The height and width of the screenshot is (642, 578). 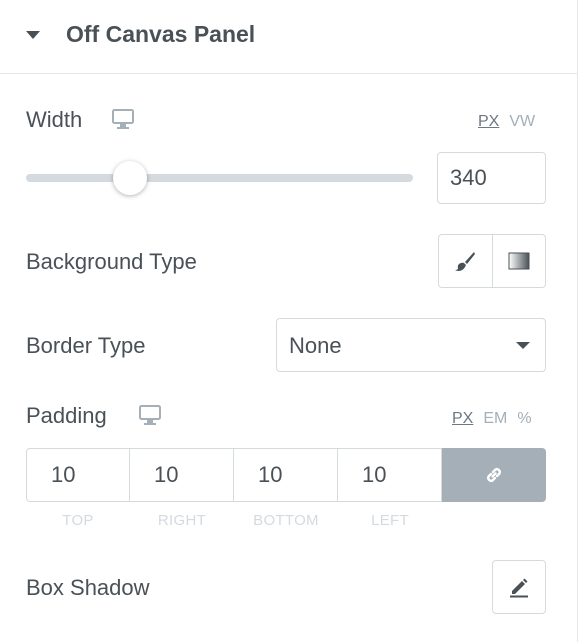 What do you see at coordinates (54, 119) in the screenshot?
I see `width-label: Width` at bounding box center [54, 119].